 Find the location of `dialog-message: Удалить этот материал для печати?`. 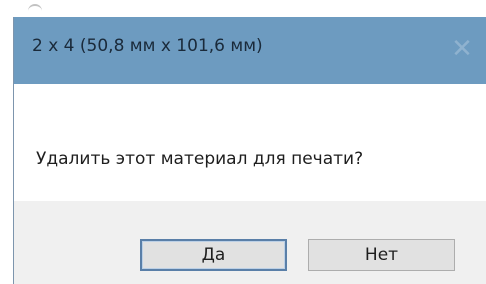

dialog-message: Удалить этот материал для печати? is located at coordinates (200, 159).